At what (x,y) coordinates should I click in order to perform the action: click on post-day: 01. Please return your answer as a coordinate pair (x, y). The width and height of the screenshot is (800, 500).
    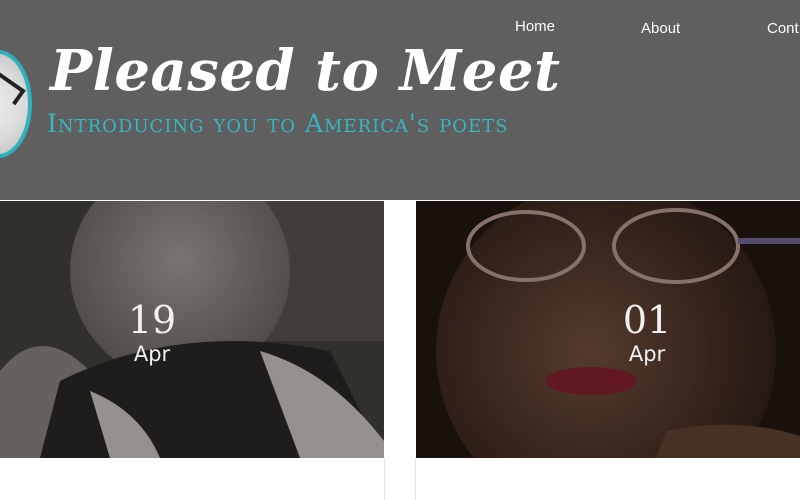
    Looking at the image, I should click on (647, 320).